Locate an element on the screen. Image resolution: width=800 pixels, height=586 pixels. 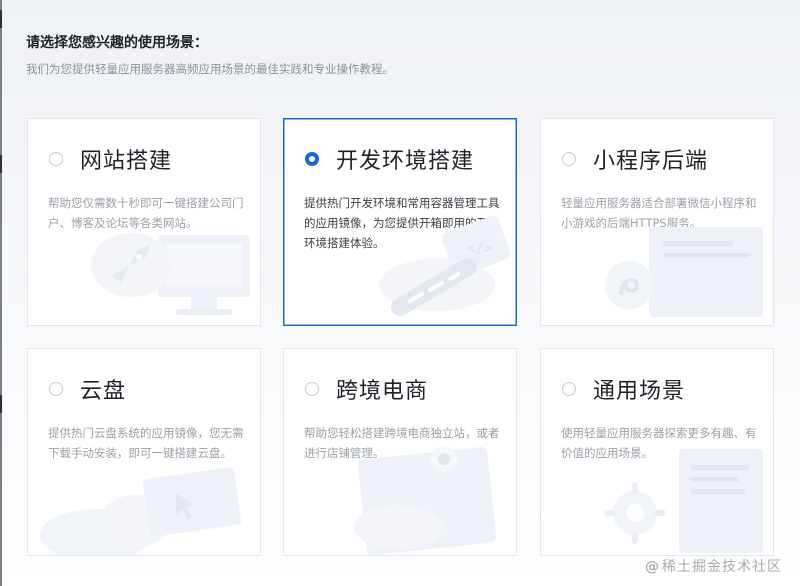
card-title: 云盘 is located at coordinates (103, 391).